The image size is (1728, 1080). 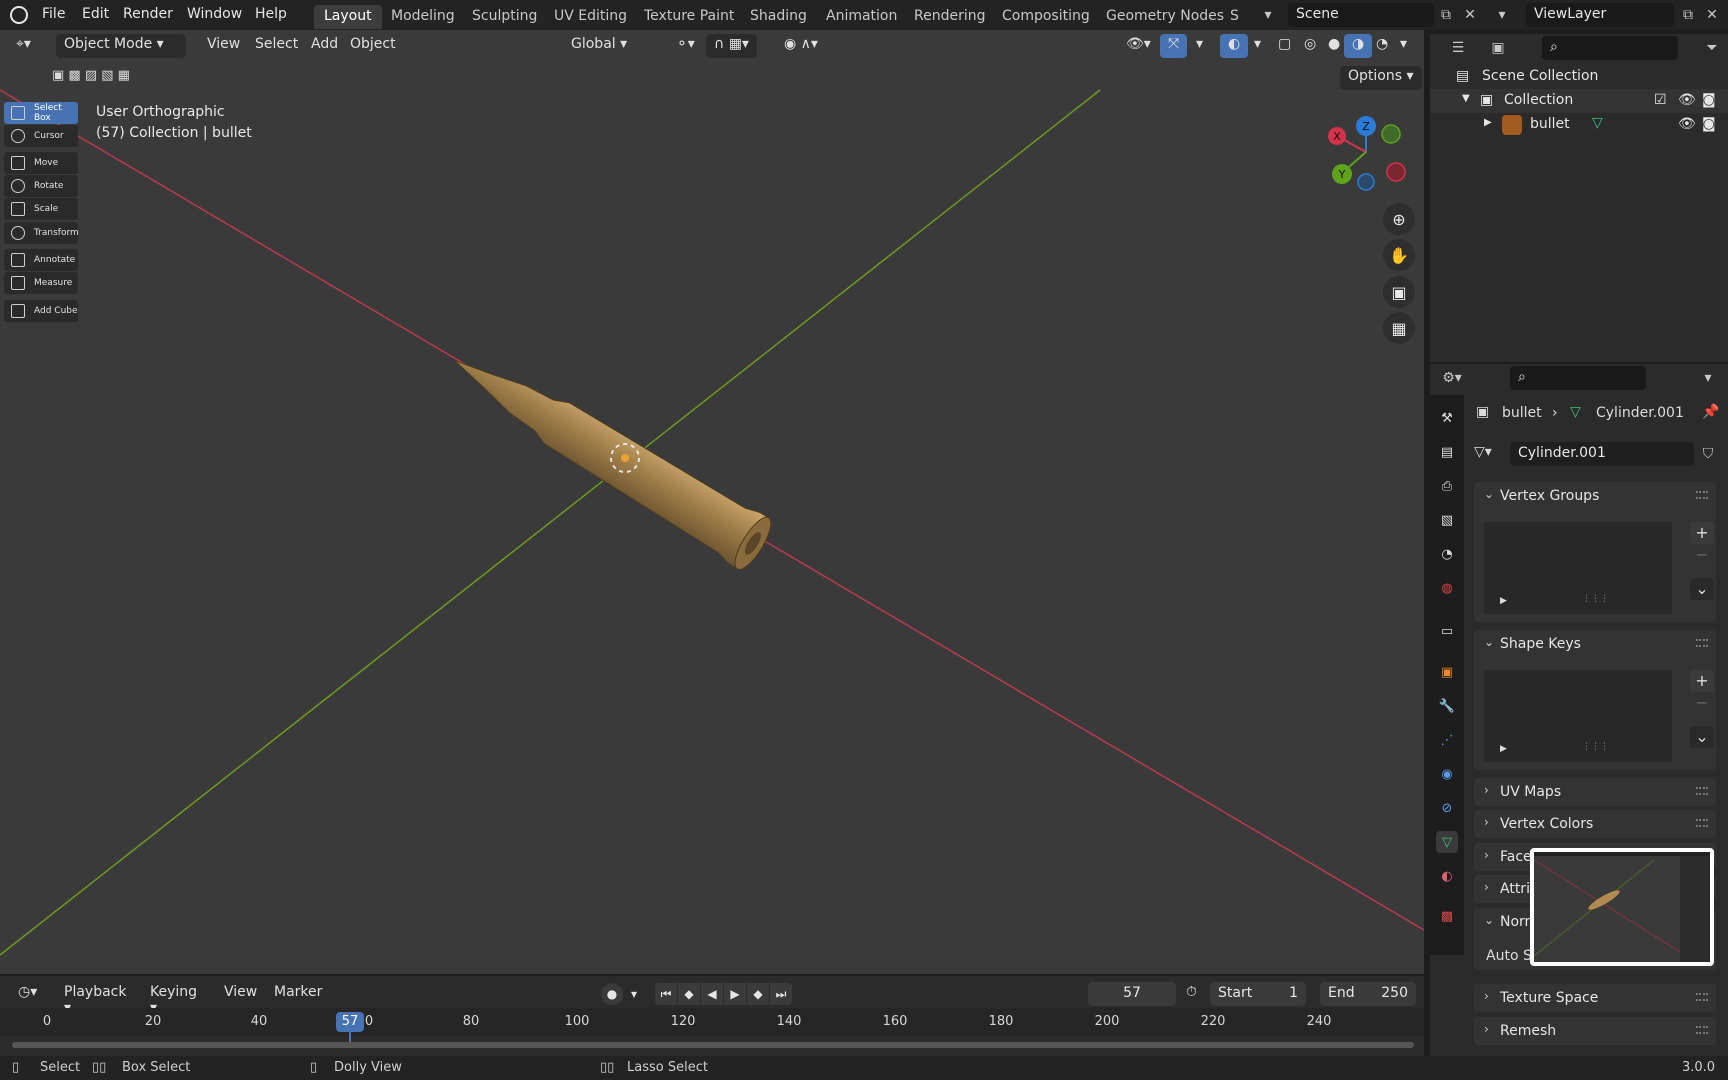 I want to click on collection-tab-icon: ▭, so click(x=1447, y=631).